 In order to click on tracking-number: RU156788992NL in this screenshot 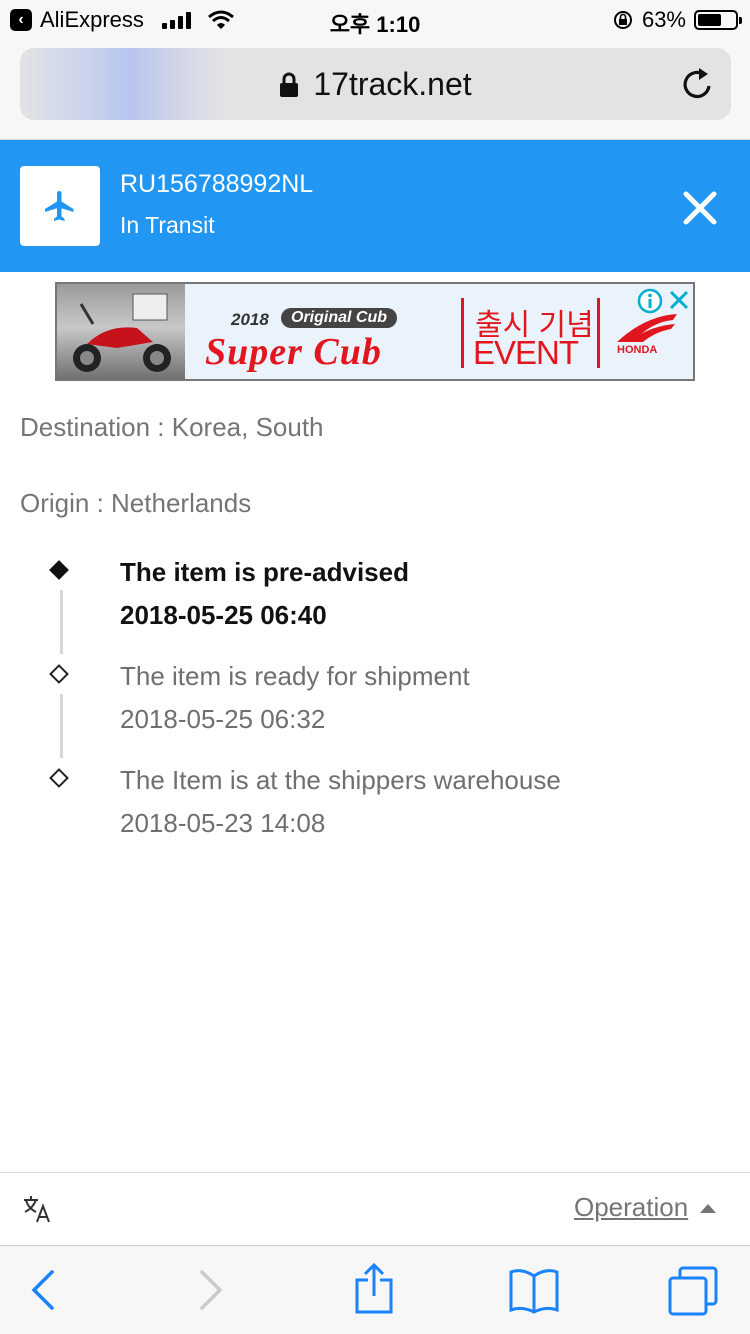, I will do `click(217, 184)`.